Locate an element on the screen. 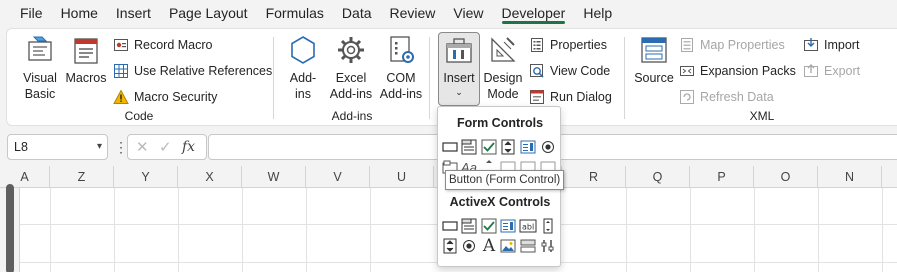  more-options-icon: ⋮ is located at coordinates (121, 147).